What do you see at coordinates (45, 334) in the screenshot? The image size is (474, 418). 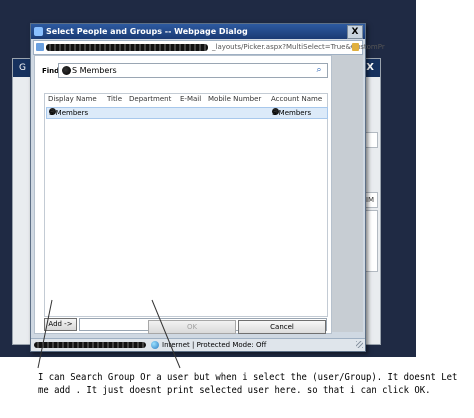 I see `annotation-arrow-add` at bounding box center [45, 334].